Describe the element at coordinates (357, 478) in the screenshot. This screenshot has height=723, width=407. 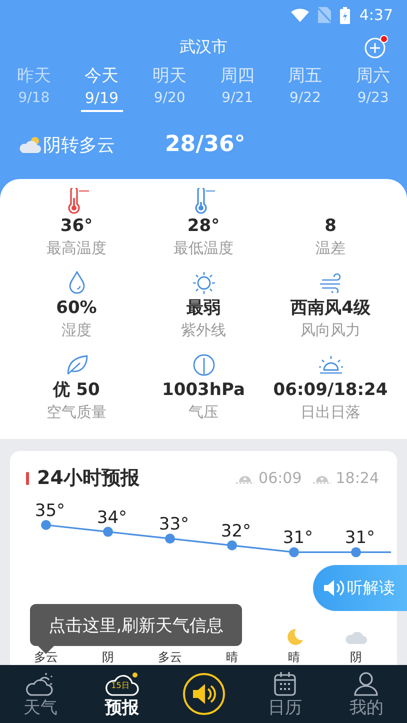
I see `sunset-time: 18:24` at that location.